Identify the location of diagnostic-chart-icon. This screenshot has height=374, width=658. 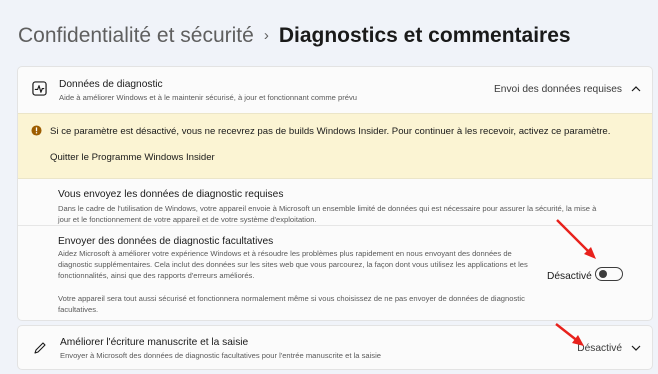
(39, 88).